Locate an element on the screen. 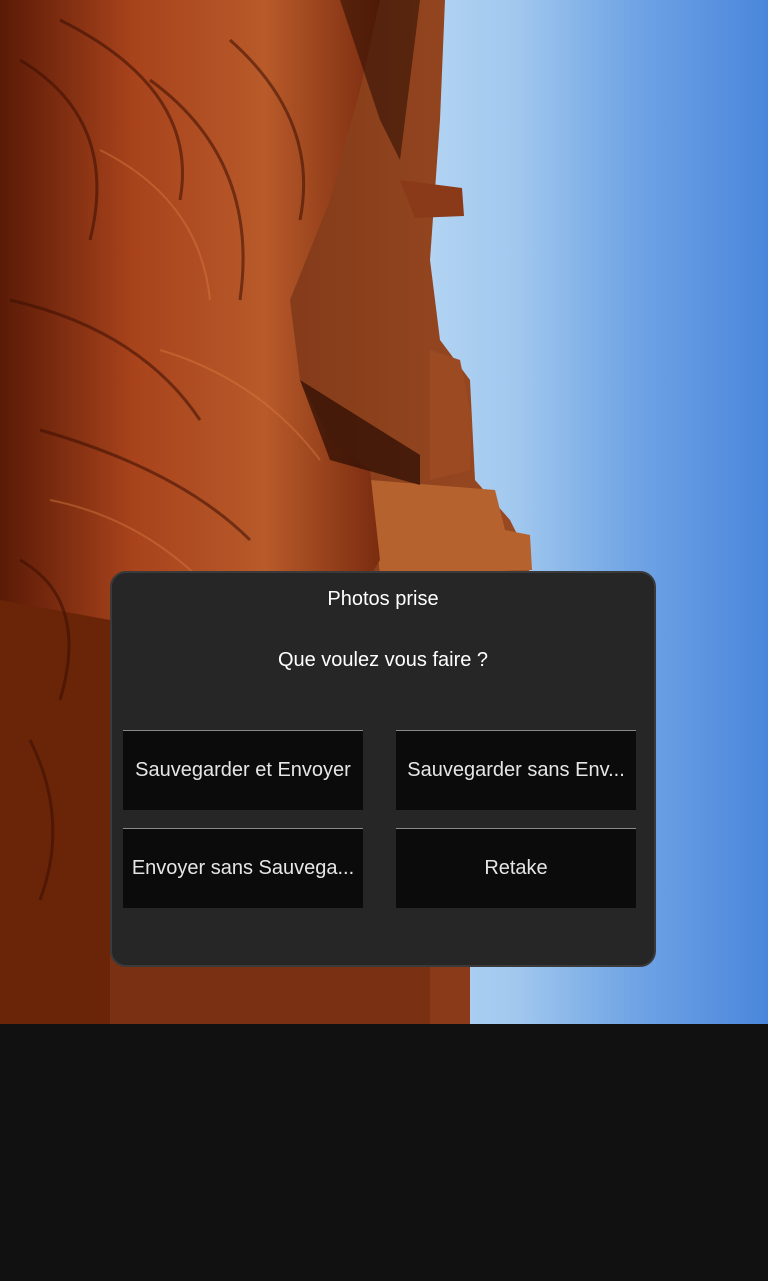  dialog-message: Que voulez vous faire ? is located at coordinates (383, 660).